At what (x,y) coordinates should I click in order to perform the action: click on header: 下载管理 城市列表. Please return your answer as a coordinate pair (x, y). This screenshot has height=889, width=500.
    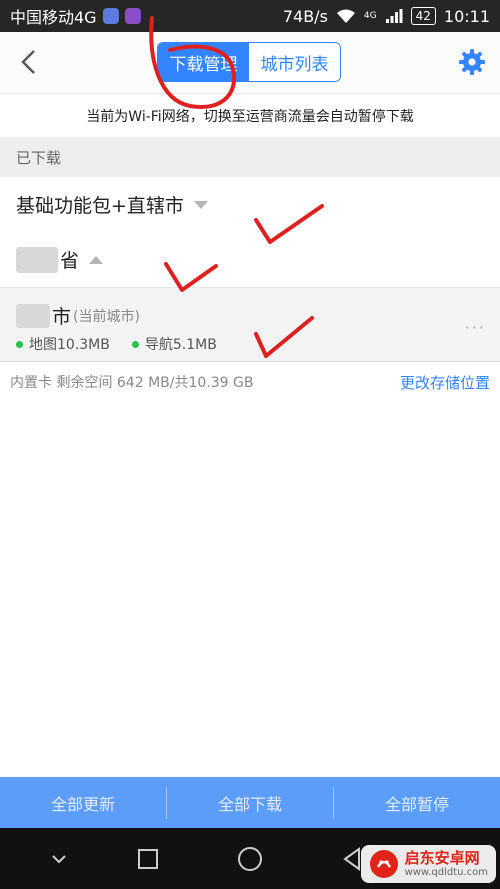
    Looking at the image, I should click on (250, 63).